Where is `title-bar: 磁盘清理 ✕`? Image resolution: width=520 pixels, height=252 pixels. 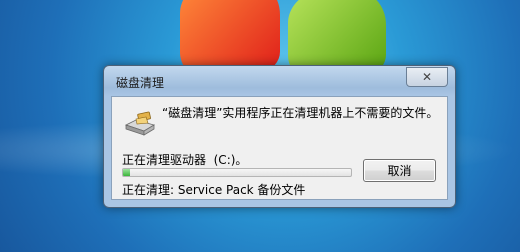
title-bar: 磁盘清理 ✕ is located at coordinates (279, 81).